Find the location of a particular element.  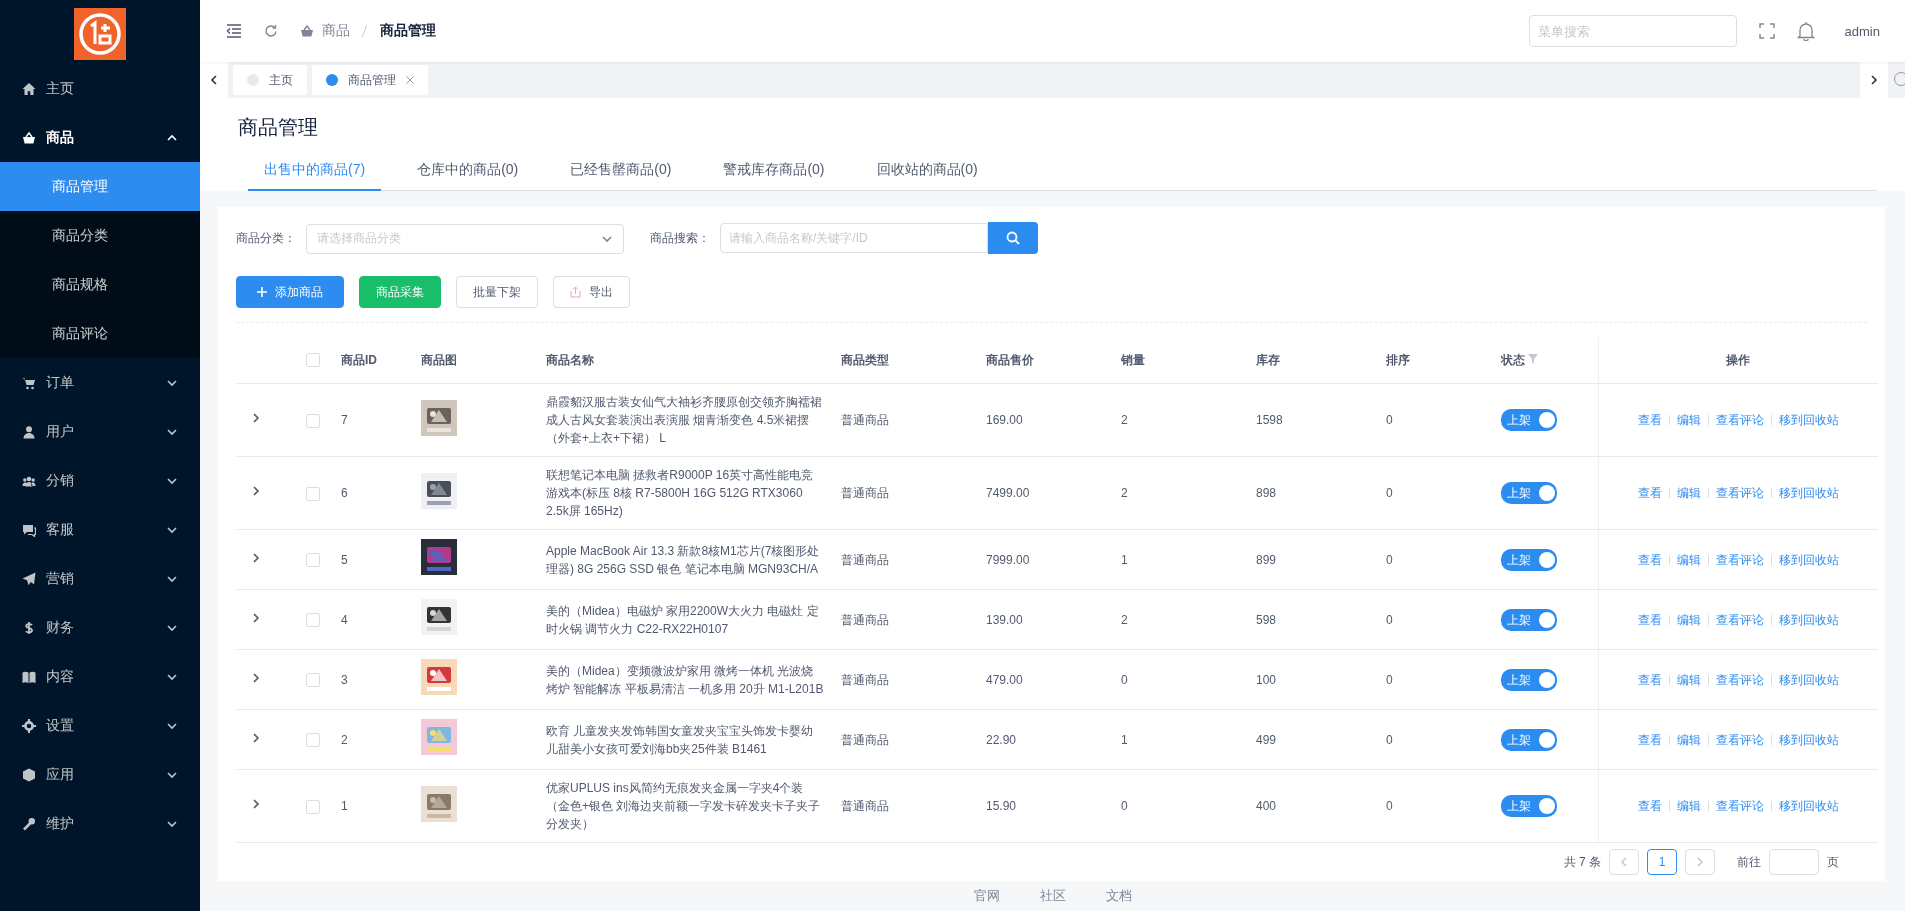

user-icon is located at coordinates (29, 431).